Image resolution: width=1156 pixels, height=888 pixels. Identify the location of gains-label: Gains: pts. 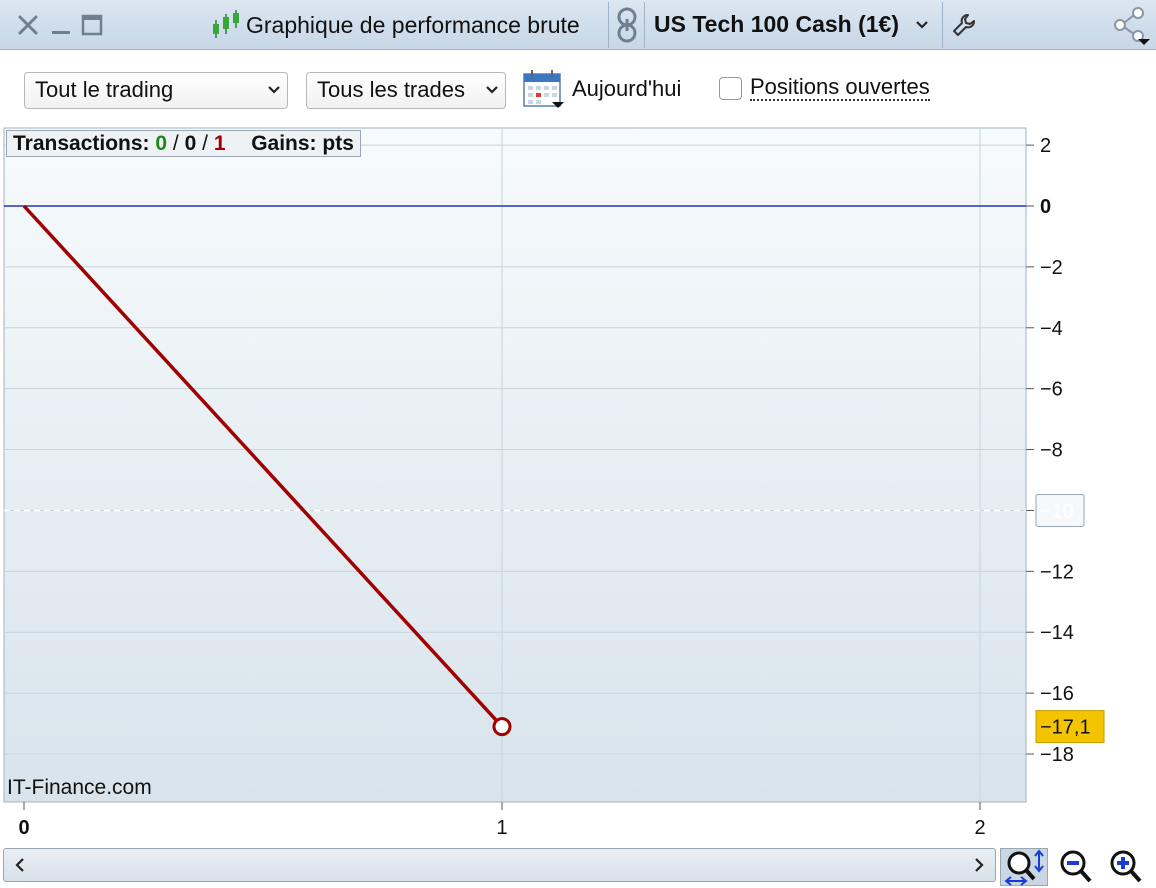
(302, 143).